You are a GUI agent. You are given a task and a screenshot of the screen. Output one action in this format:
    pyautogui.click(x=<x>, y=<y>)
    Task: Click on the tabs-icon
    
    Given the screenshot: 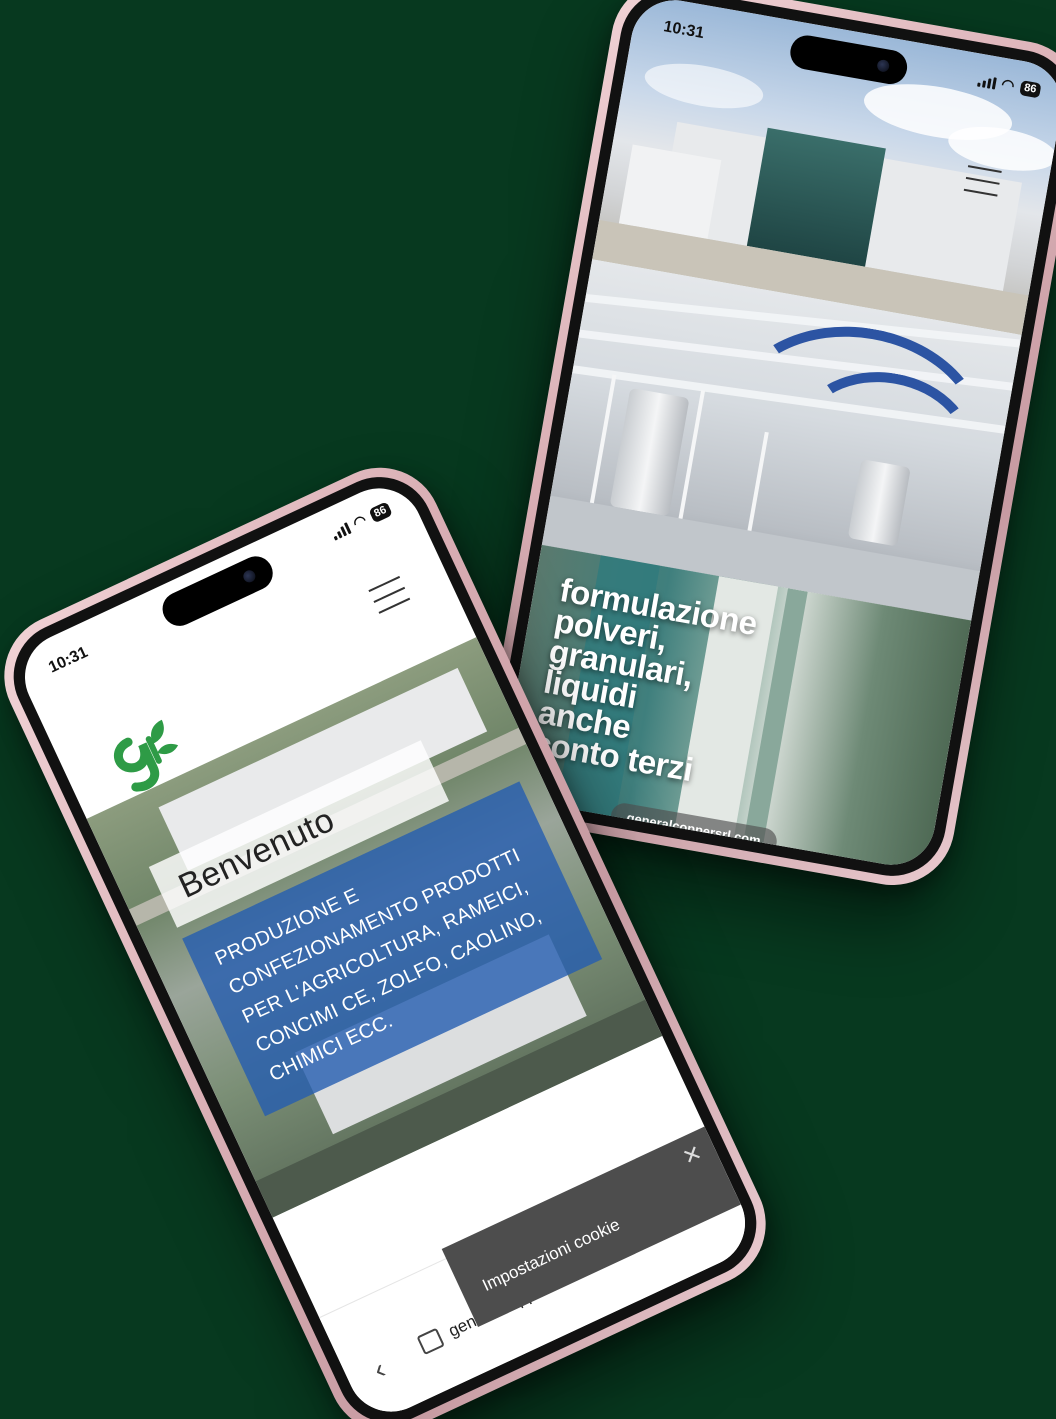 What is the action you would take?
    pyautogui.click(x=430, y=1341)
    